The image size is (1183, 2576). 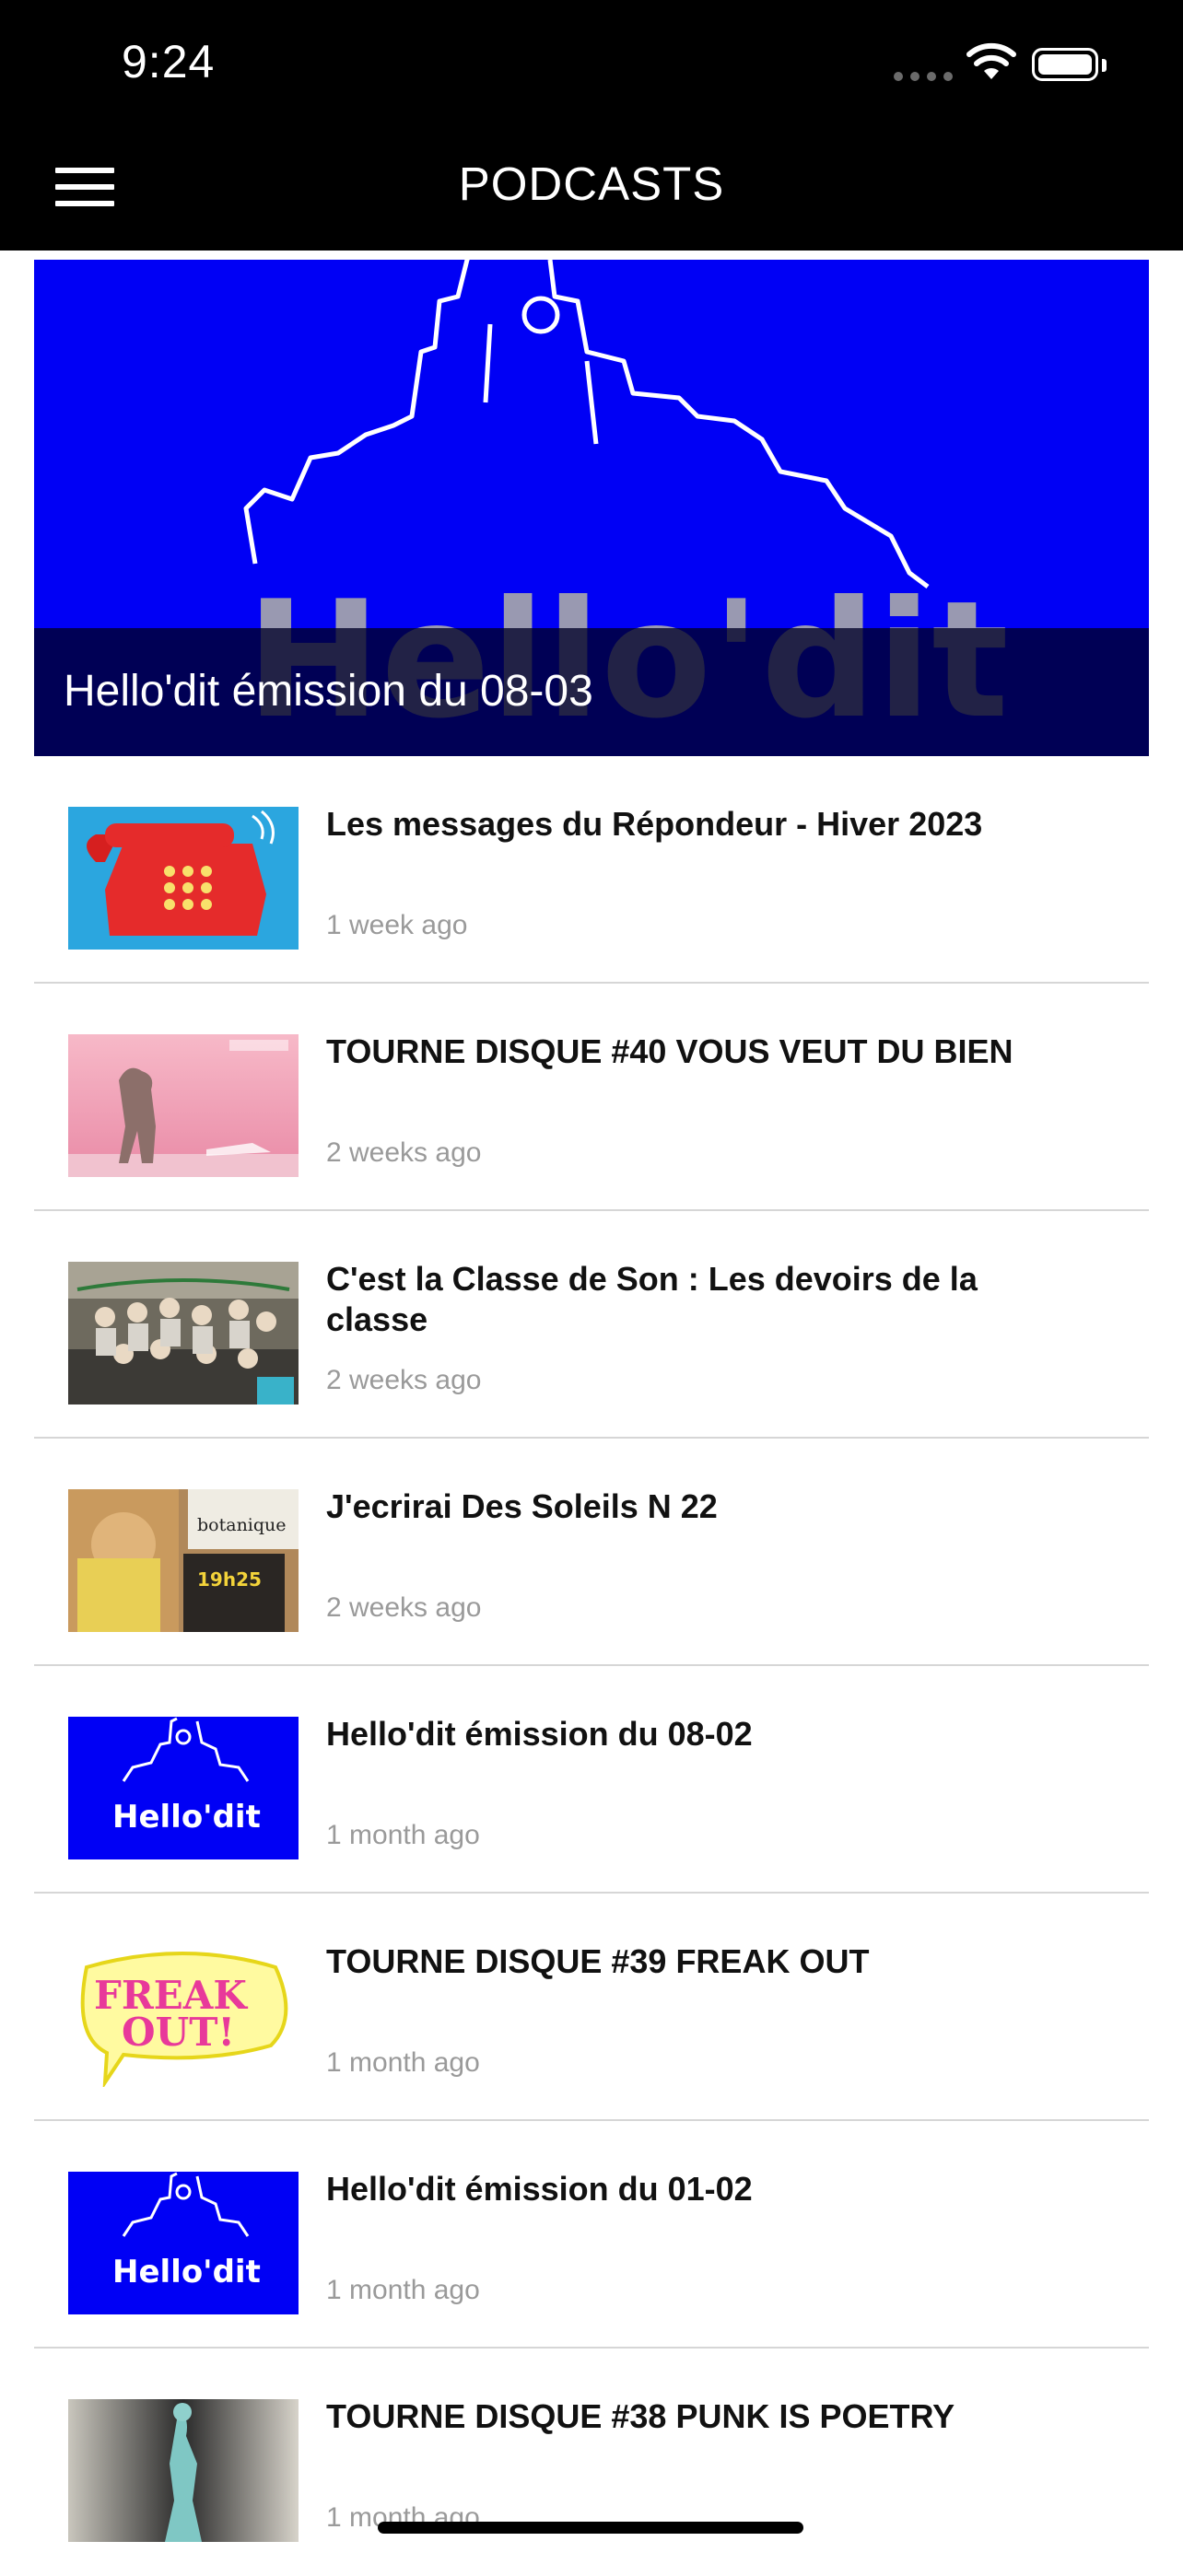 What do you see at coordinates (641, 2416) in the screenshot?
I see `episode-title: TOURNE DISQUE #38 PUNK IS POETRY` at bounding box center [641, 2416].